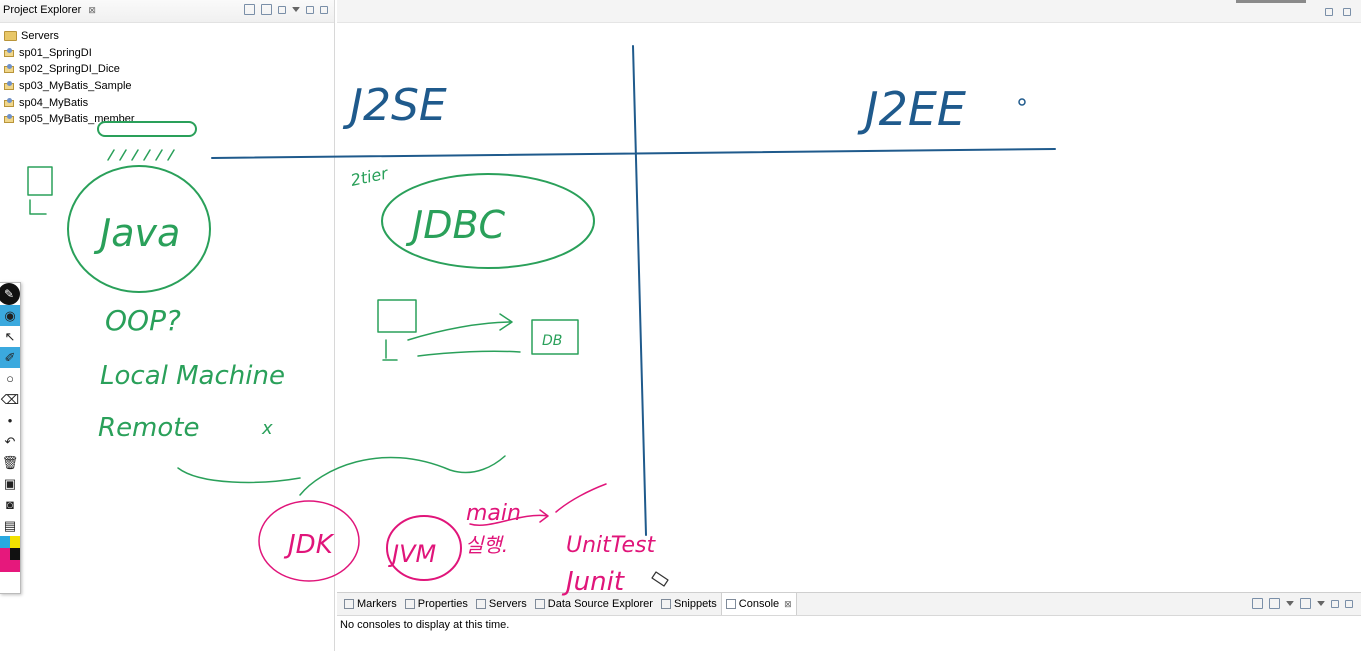 This screenshot has width=1361, height=652. Describe the element at coordinates (77, 119) in the screenshot. I see `tree-item-label: sp05_MyBatis_member` at that location.